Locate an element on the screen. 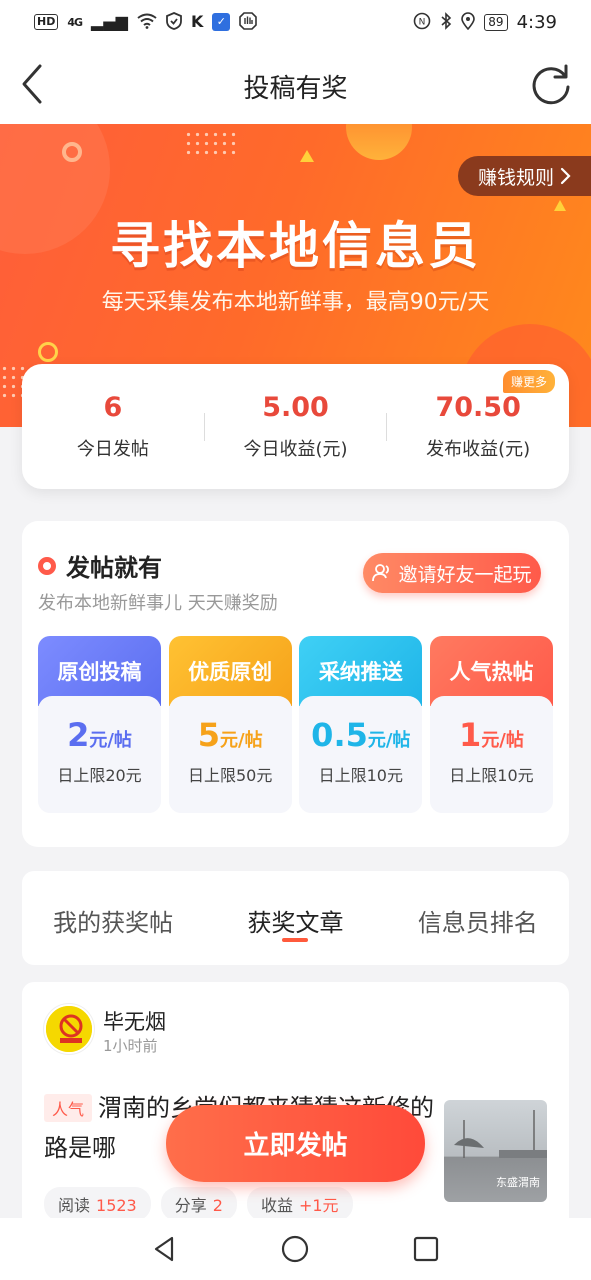 The height and width of the screenshot is (1280, 591). tile-original: 原创投稿 2元/帖 日上限20元 is located at coordinates (99, 724).